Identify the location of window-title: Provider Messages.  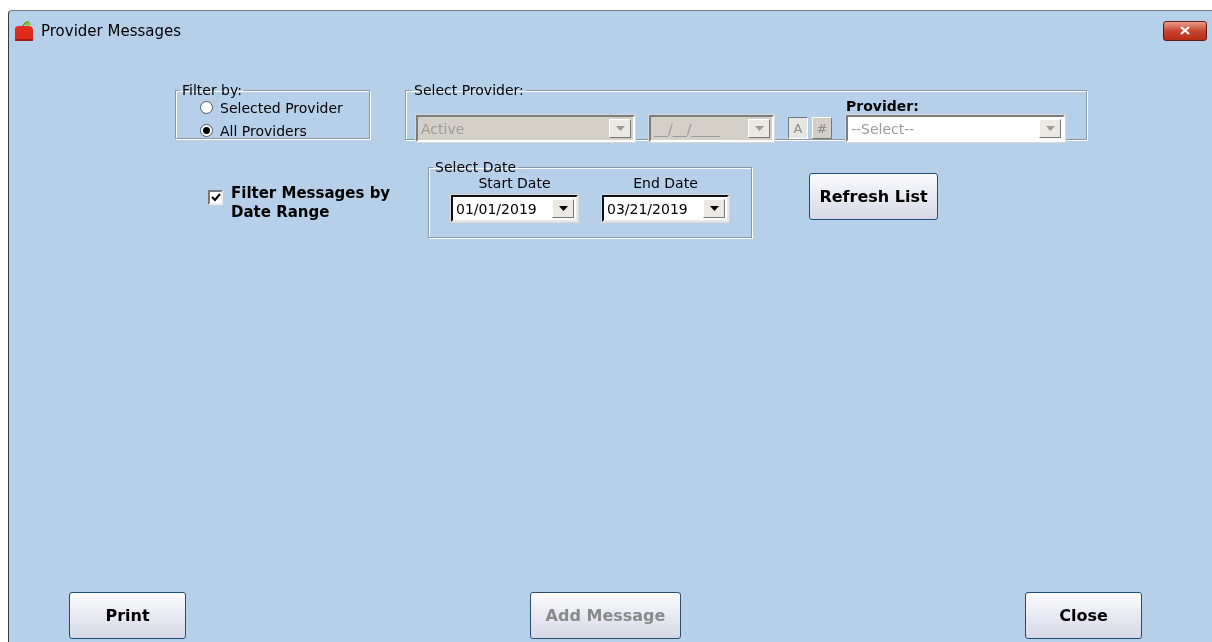
(112, 30).